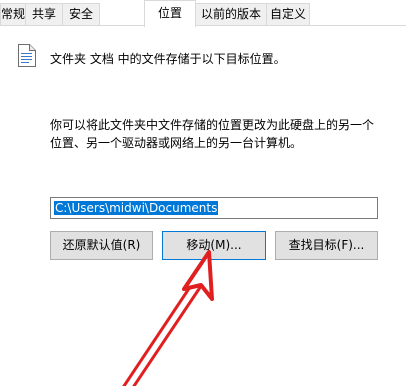 The height and width of the screenshot is (386, 406). What do you see at coordinates (176, 143) in the screenshot?
I see `description-line-2: 位置、另一个驱动器或网络上的另一台计算机。` at bounding box center [176, 143].